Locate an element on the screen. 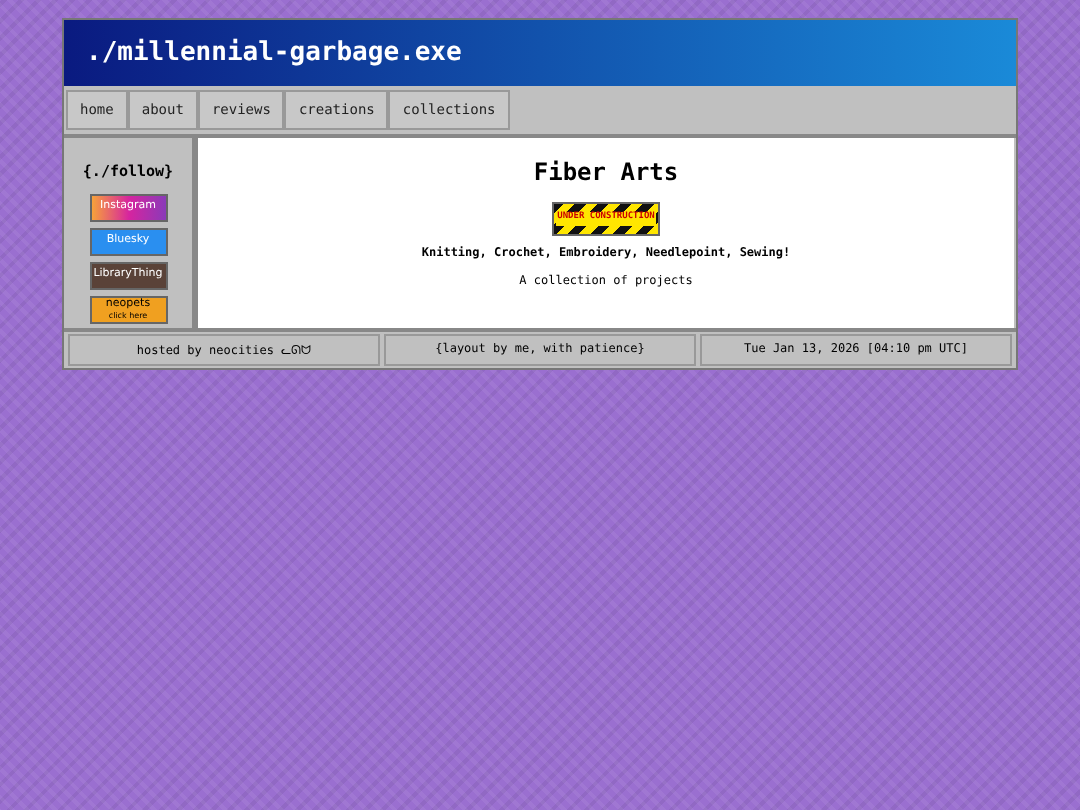  page-heading: Fiber Arts is located at coordinates (606, 172).